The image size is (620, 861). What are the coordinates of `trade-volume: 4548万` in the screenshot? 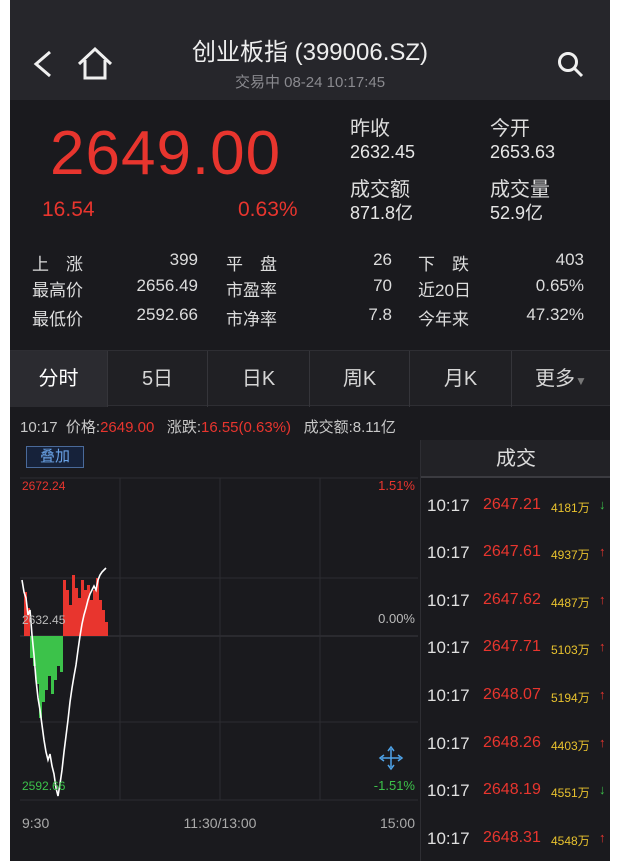 It's located at (570, 841).